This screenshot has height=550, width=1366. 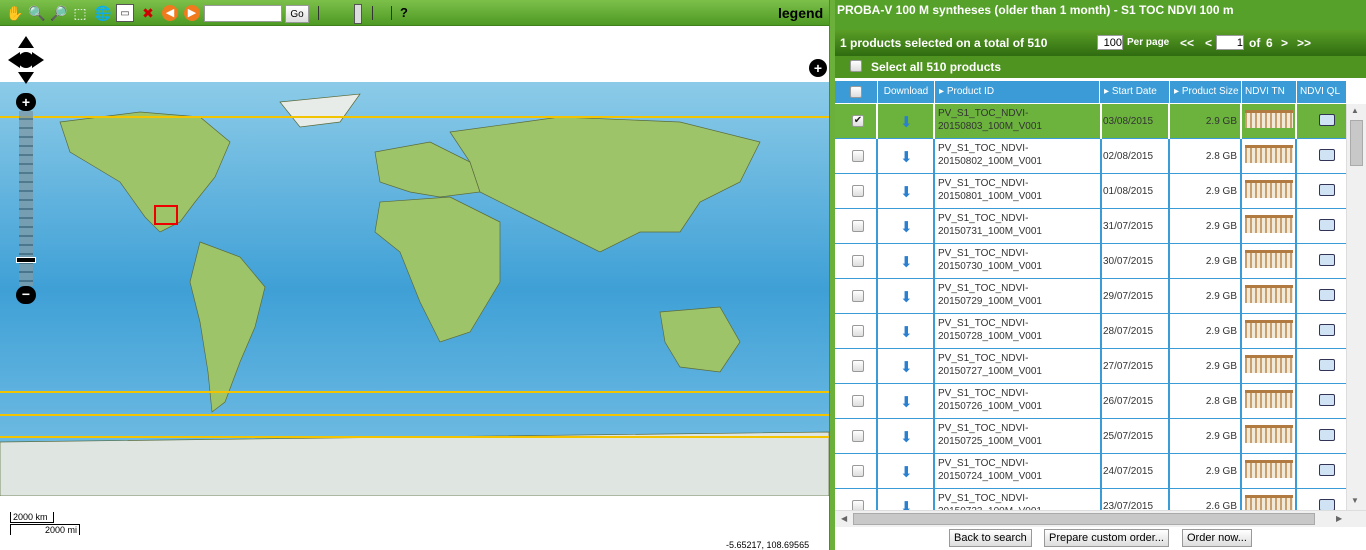 What do you see at coordinates (856, 66) in the screenshot?
I see `select-all-checkbox` at bounding box center [856, 66].